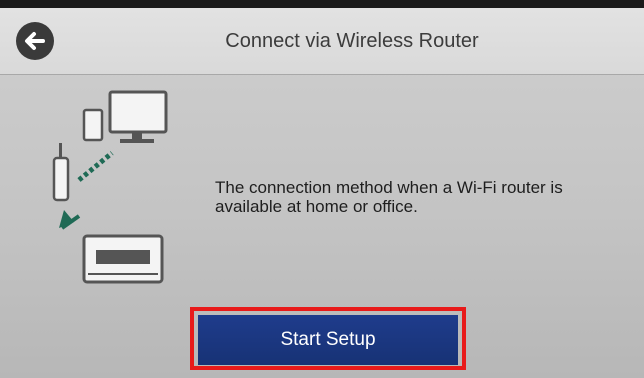 This screenshot has height=378, width=644. I want to click on start-setup-button: Start Setup, so click(328, 340).